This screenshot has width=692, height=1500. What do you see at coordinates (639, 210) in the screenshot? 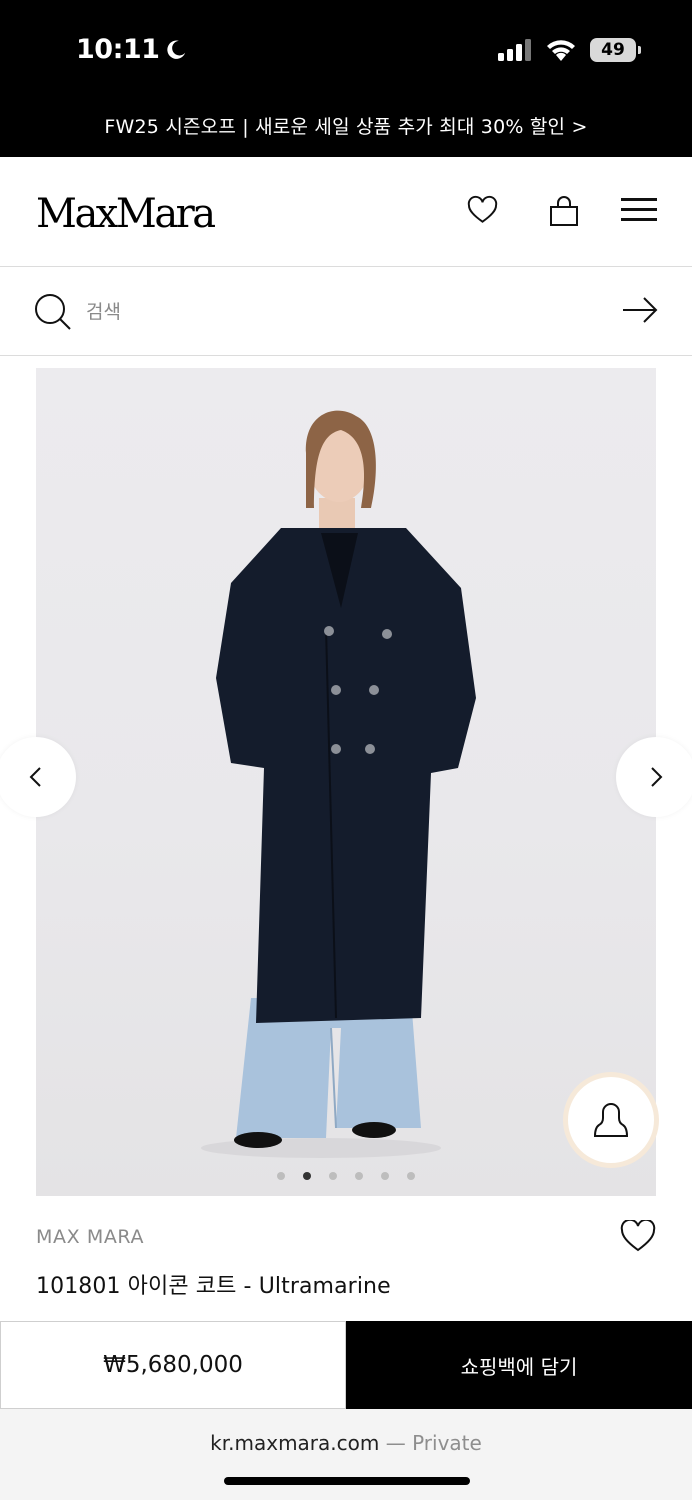
I see `menu-hamburger-icon` at bounding box center [639, 210].